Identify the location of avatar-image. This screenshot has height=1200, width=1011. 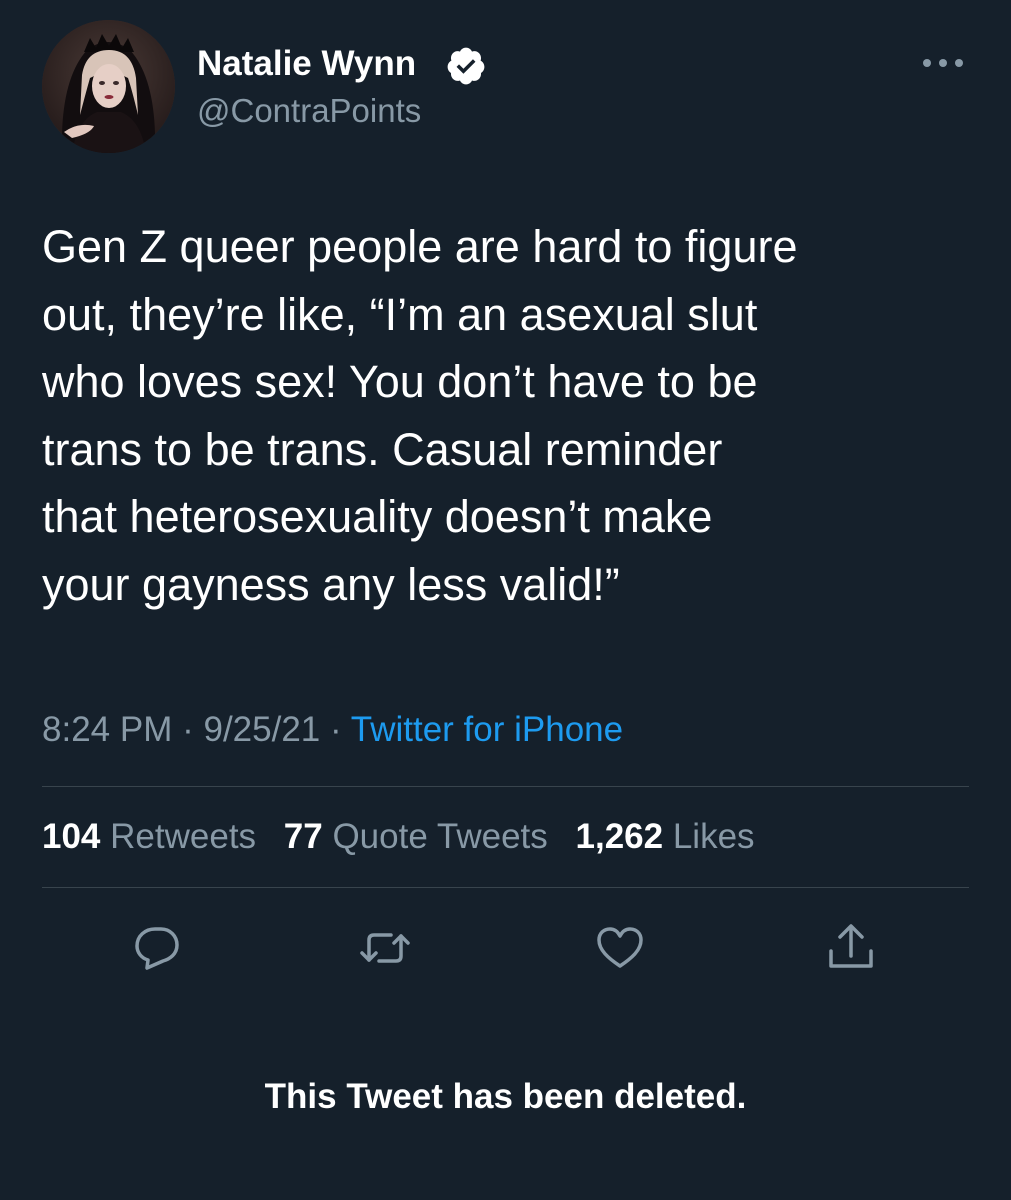
(108, 86).